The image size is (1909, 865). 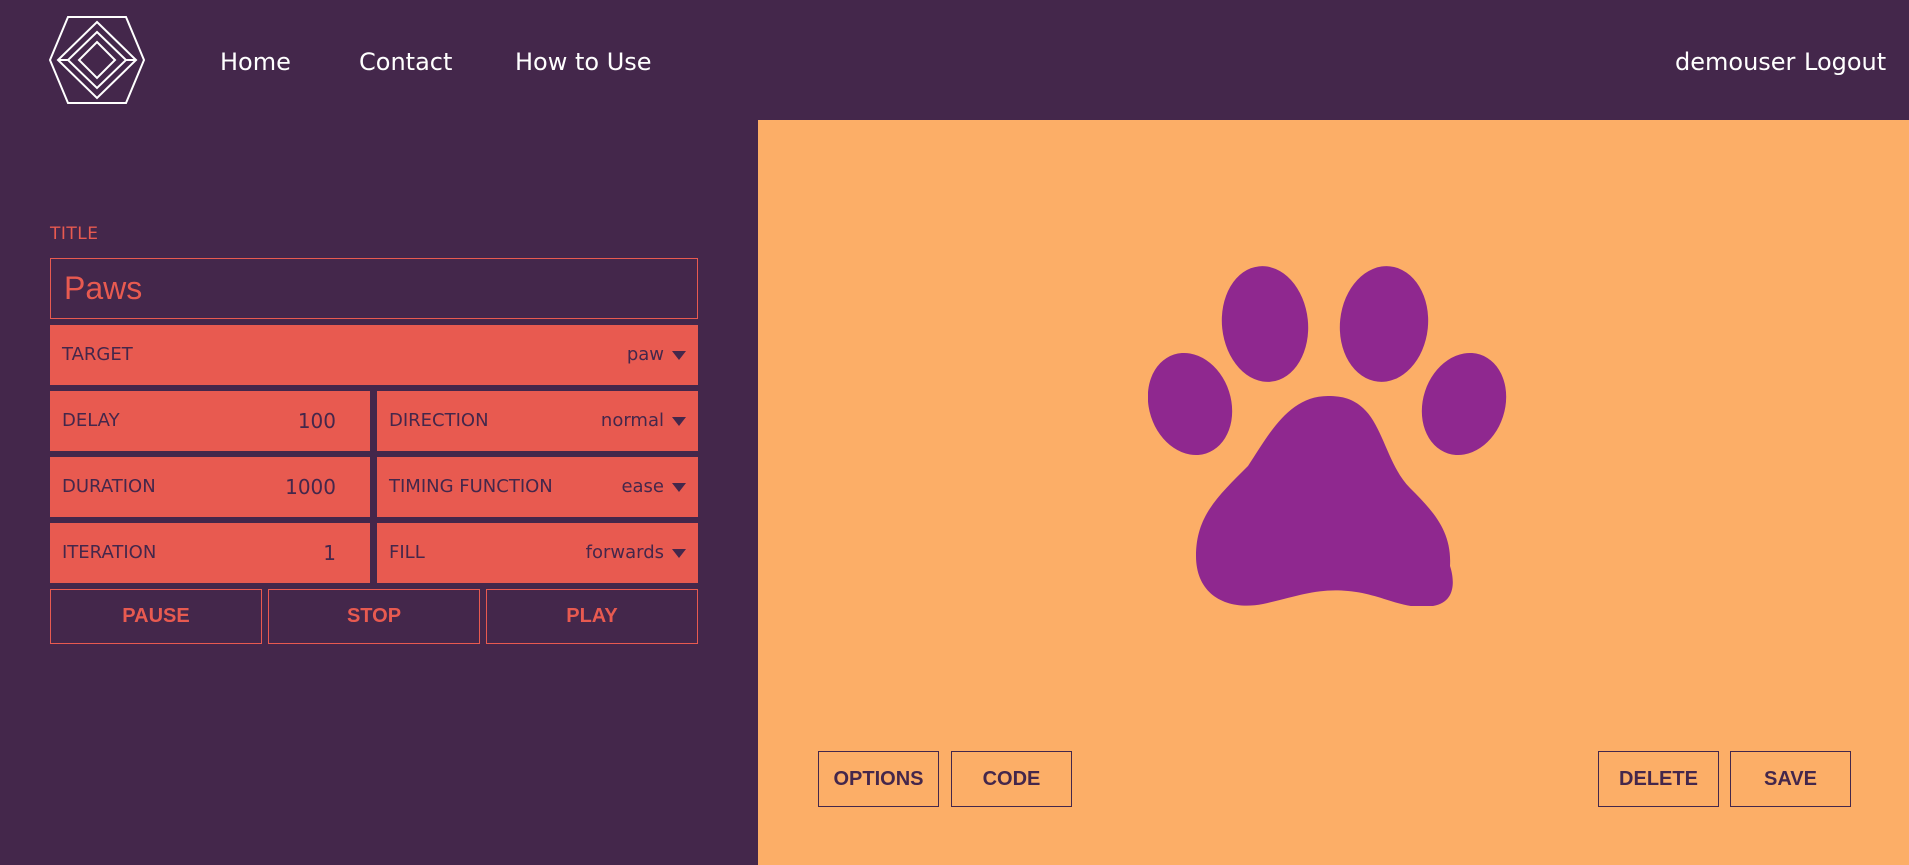 What do you see at coordinates (1845, 62) in the screenshot?
I see `logout-link: Logout` at bounding box center [1845, 62].